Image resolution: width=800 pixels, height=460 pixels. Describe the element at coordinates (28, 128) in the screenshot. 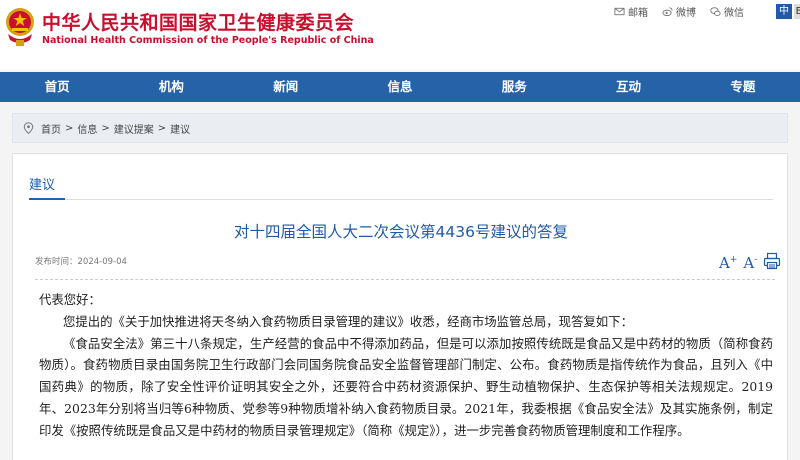

I see `location-pin-icon` at that location.